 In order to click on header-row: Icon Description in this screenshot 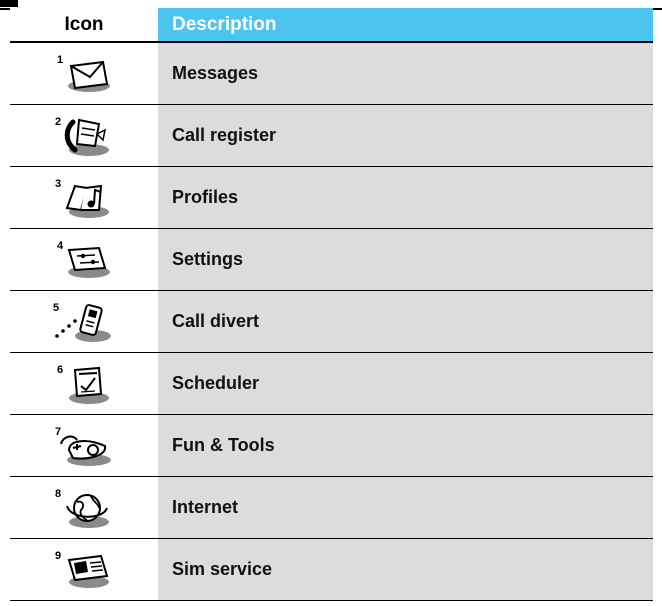, I will do `click(331, 25)`.